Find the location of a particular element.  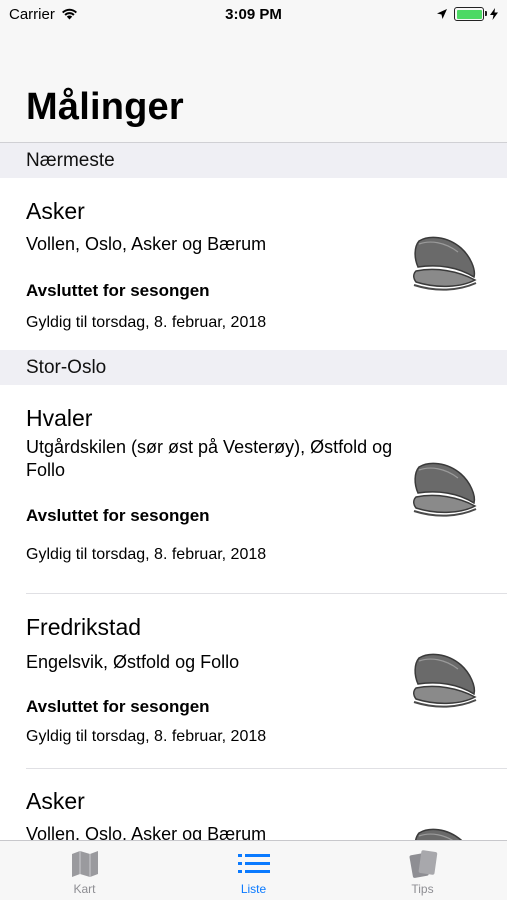

carrier-label: Carrier is located at coordinates (32, 14).